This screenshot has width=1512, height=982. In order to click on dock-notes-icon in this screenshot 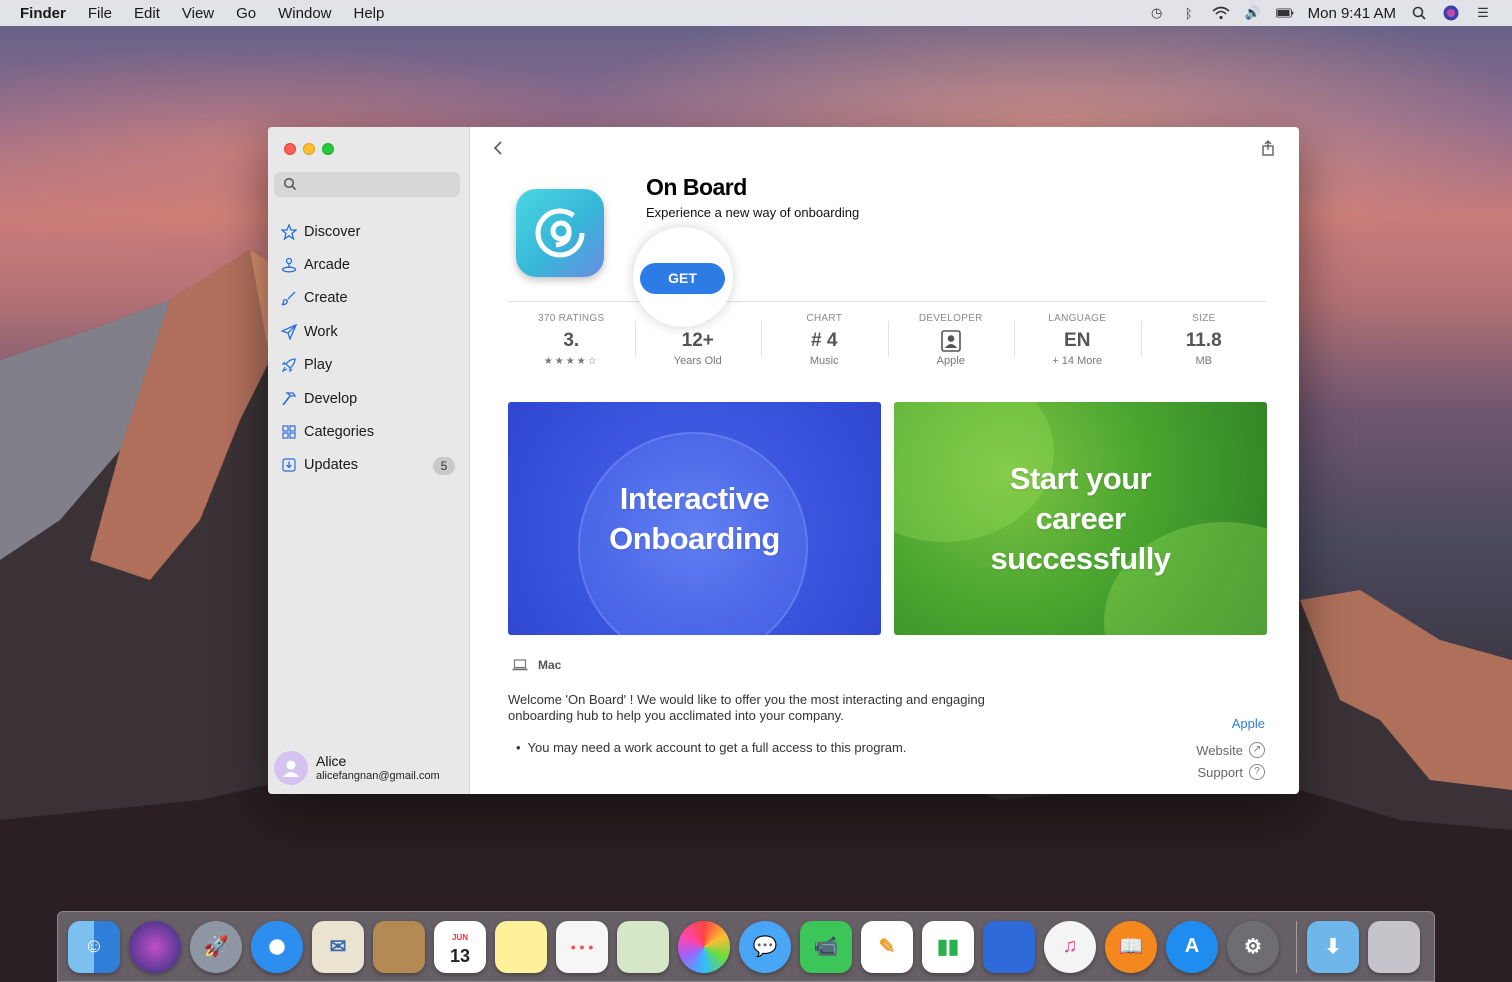, I will do `click(521, 946)`.